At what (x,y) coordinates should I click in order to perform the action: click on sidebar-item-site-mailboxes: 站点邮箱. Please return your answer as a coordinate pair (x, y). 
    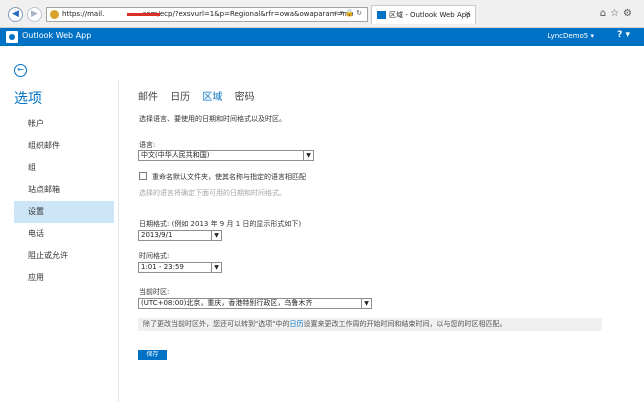
    Looking at the image, I should click on (64, 190).